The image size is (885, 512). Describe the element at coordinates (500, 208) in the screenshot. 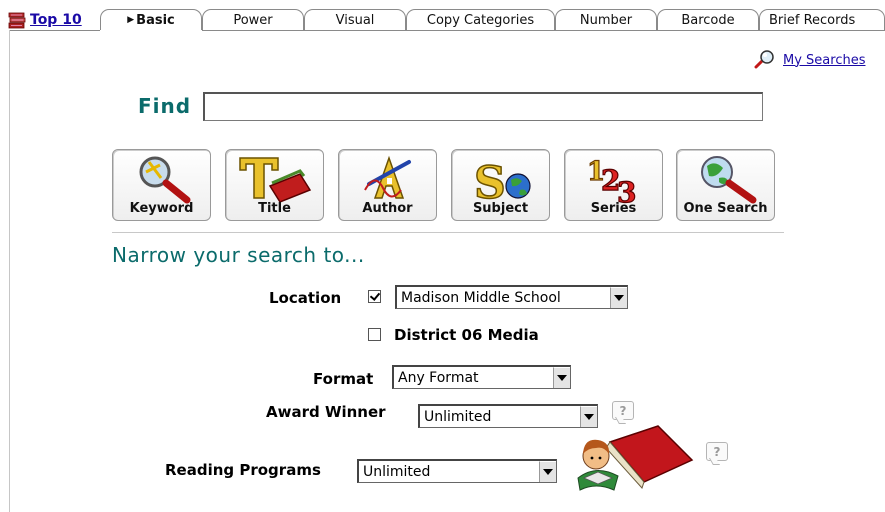

I see `subject-label: Subject` at that location.